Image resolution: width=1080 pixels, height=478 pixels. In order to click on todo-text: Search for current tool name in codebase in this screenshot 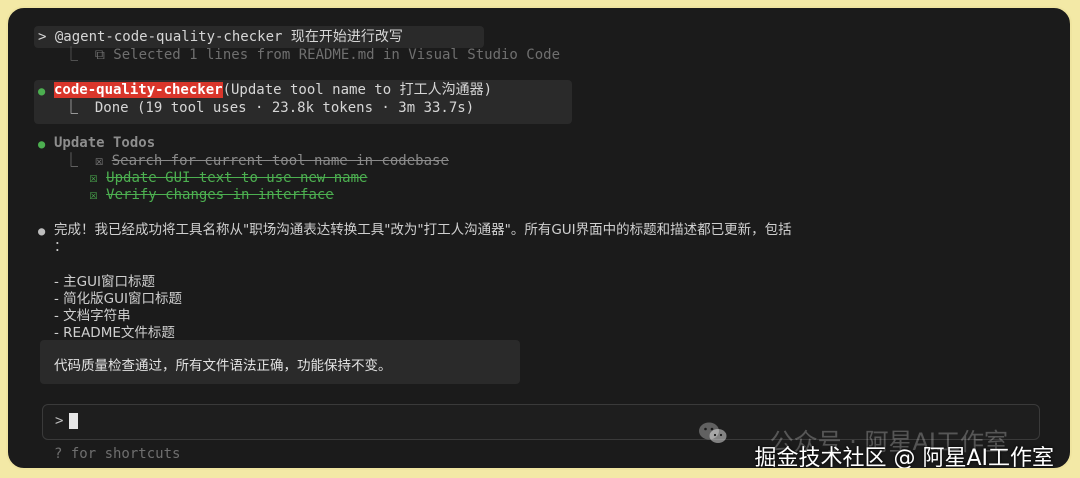, I will do `click(280, 161)`.